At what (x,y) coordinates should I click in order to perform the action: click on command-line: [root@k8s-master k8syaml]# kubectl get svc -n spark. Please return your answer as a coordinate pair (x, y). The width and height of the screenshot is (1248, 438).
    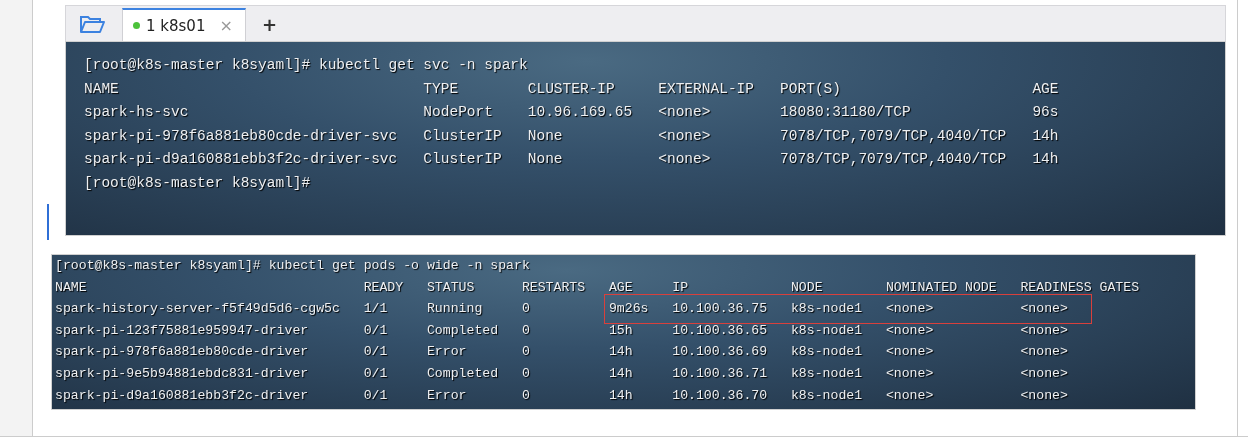
    Looking at the image, I should click on (306, 65).